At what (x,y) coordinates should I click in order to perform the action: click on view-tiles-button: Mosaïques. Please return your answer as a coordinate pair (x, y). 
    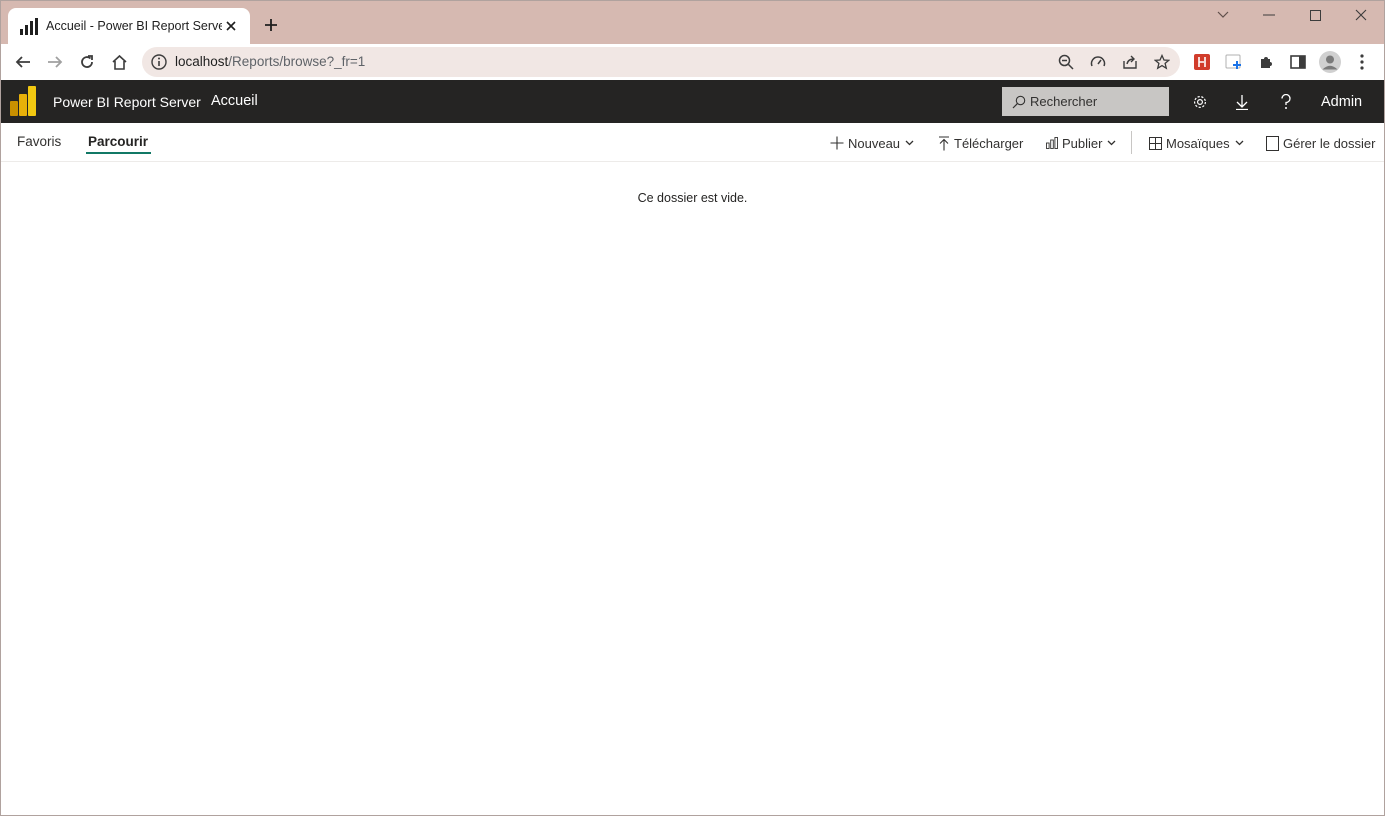
    Looking at the image, I should click on (1196, 143).